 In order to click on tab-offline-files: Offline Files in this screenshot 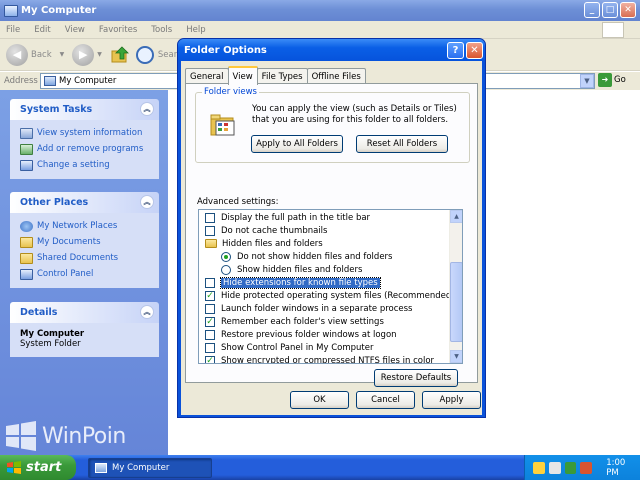, I will do `click(336, 76)`.